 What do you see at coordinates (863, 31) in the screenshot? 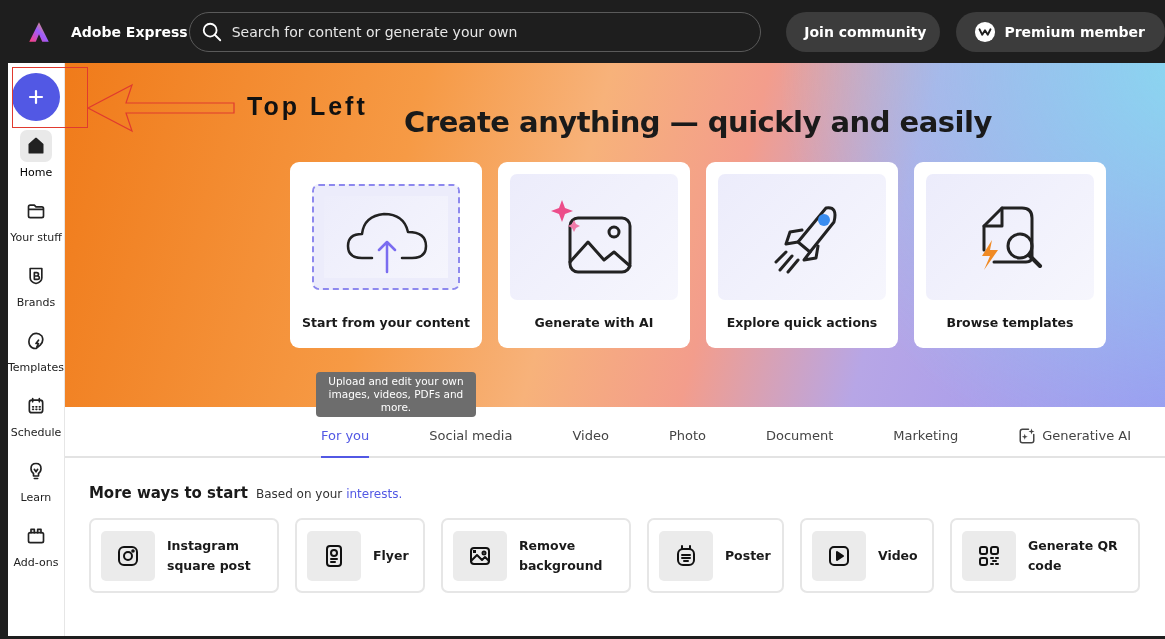
I see `community-button: Join community` at bounding box center [863, 31].